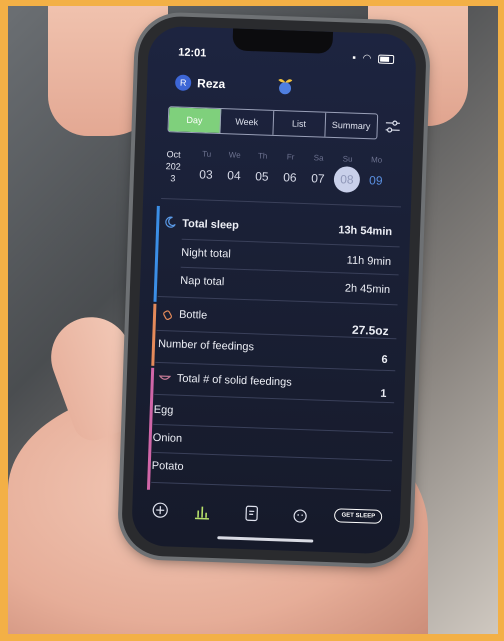  I want to click on chart-icon, so click(202, 511).